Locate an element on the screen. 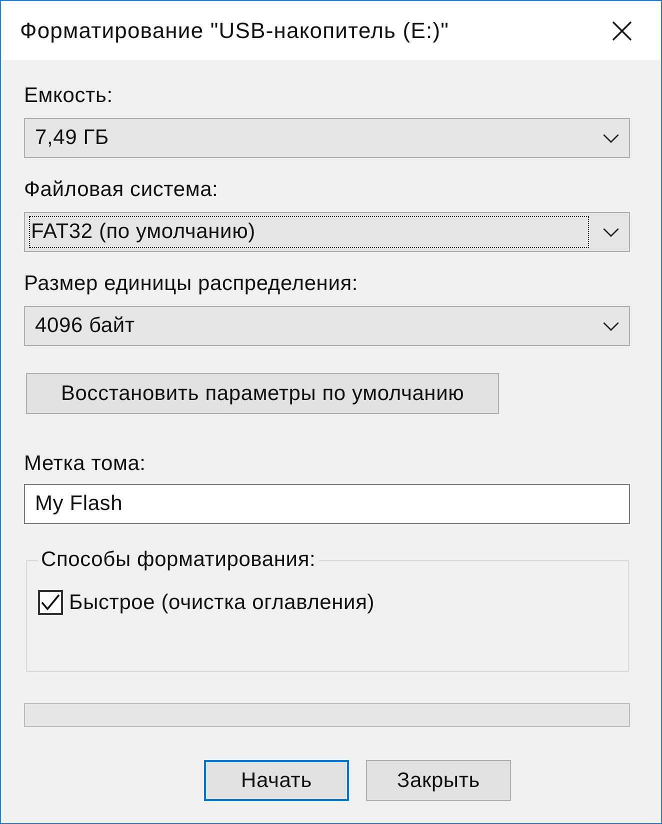 This screenshot has height=824, width=662. group-box-title: Способы форматирования: is located at coordinates (178, 560).